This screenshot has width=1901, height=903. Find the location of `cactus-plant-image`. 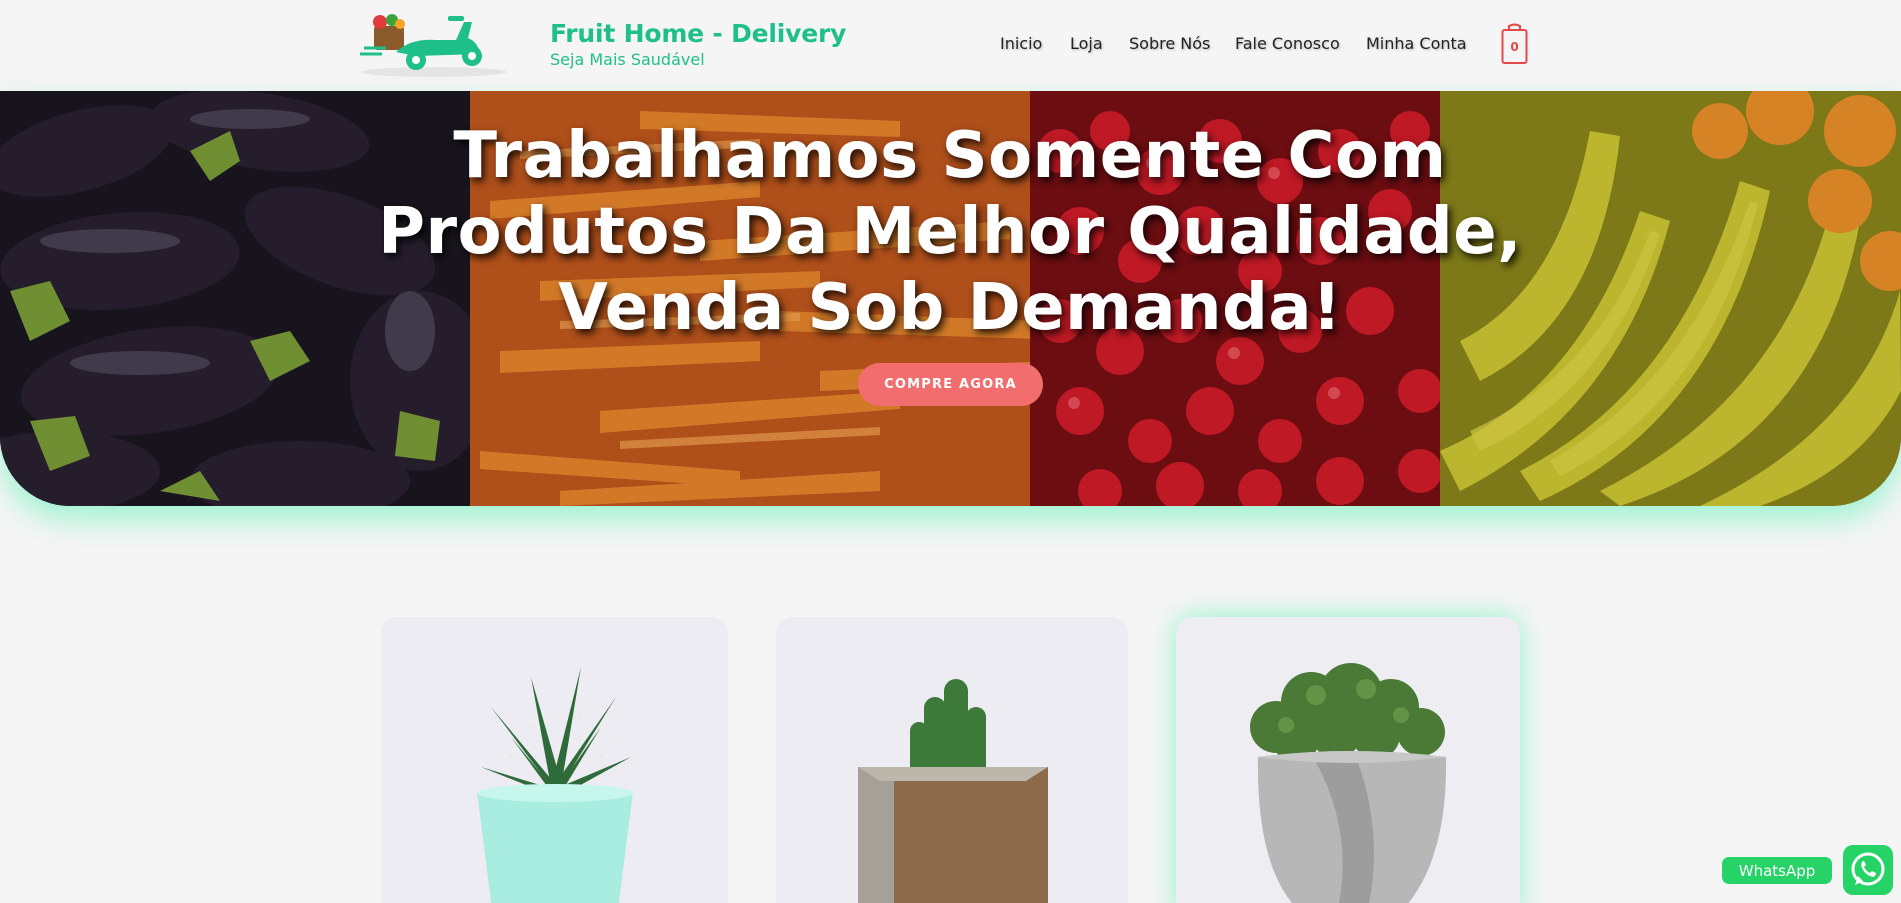

cactus-plant-image is located at coordinates (952, 760).